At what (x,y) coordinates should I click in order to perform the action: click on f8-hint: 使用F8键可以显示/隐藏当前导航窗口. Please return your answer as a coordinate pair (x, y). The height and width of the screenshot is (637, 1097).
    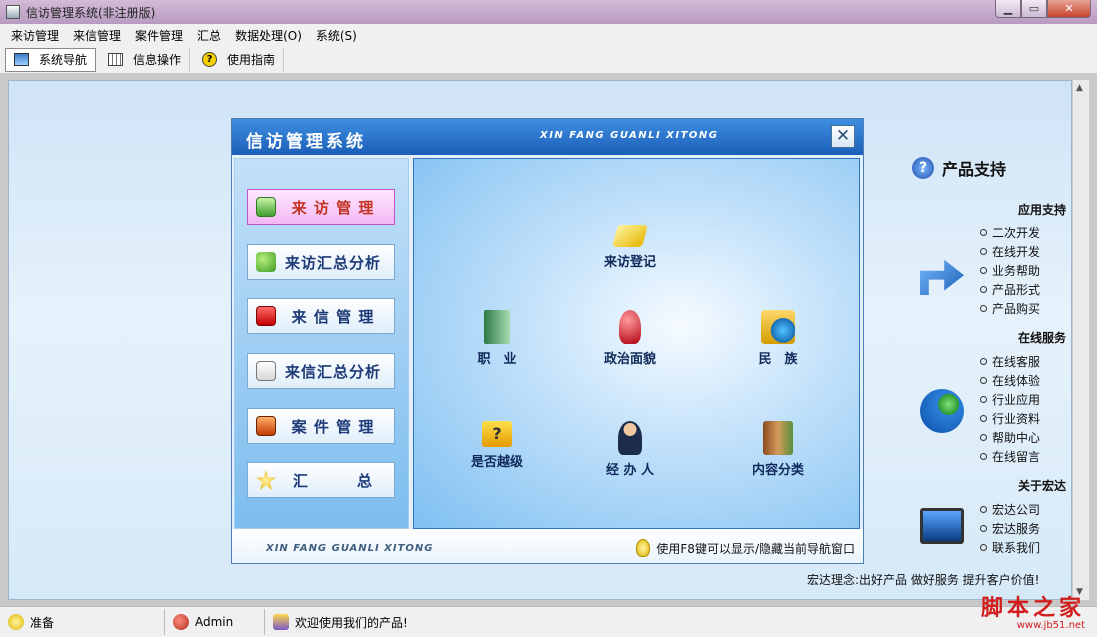
    Looking at the image, I should click on (745, 548).